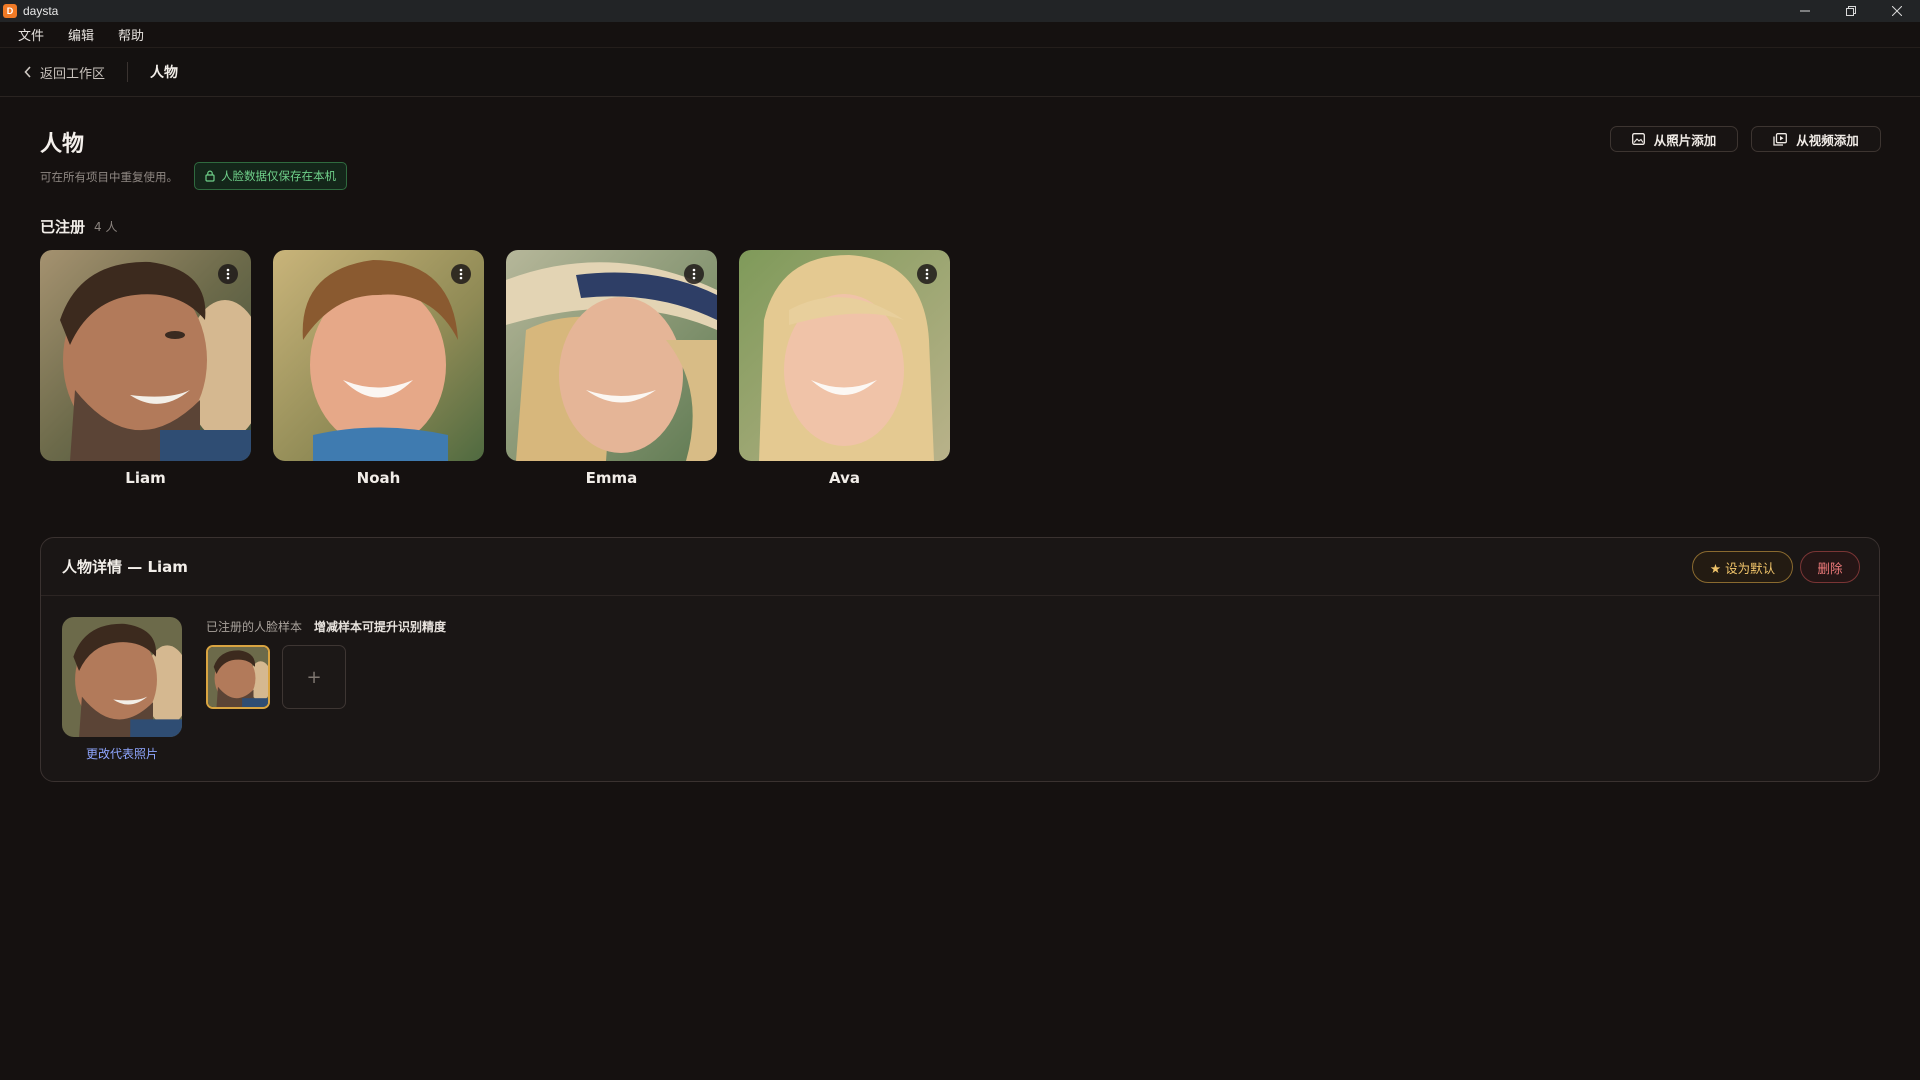  I want to click on image-icon, so click(1638, 139).